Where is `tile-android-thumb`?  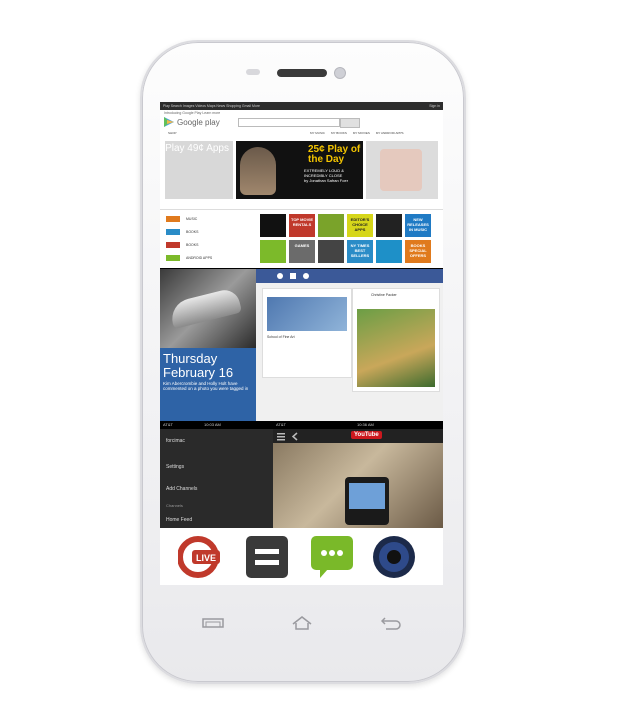 tile-android-thumb is located at coordinates (273, 251).